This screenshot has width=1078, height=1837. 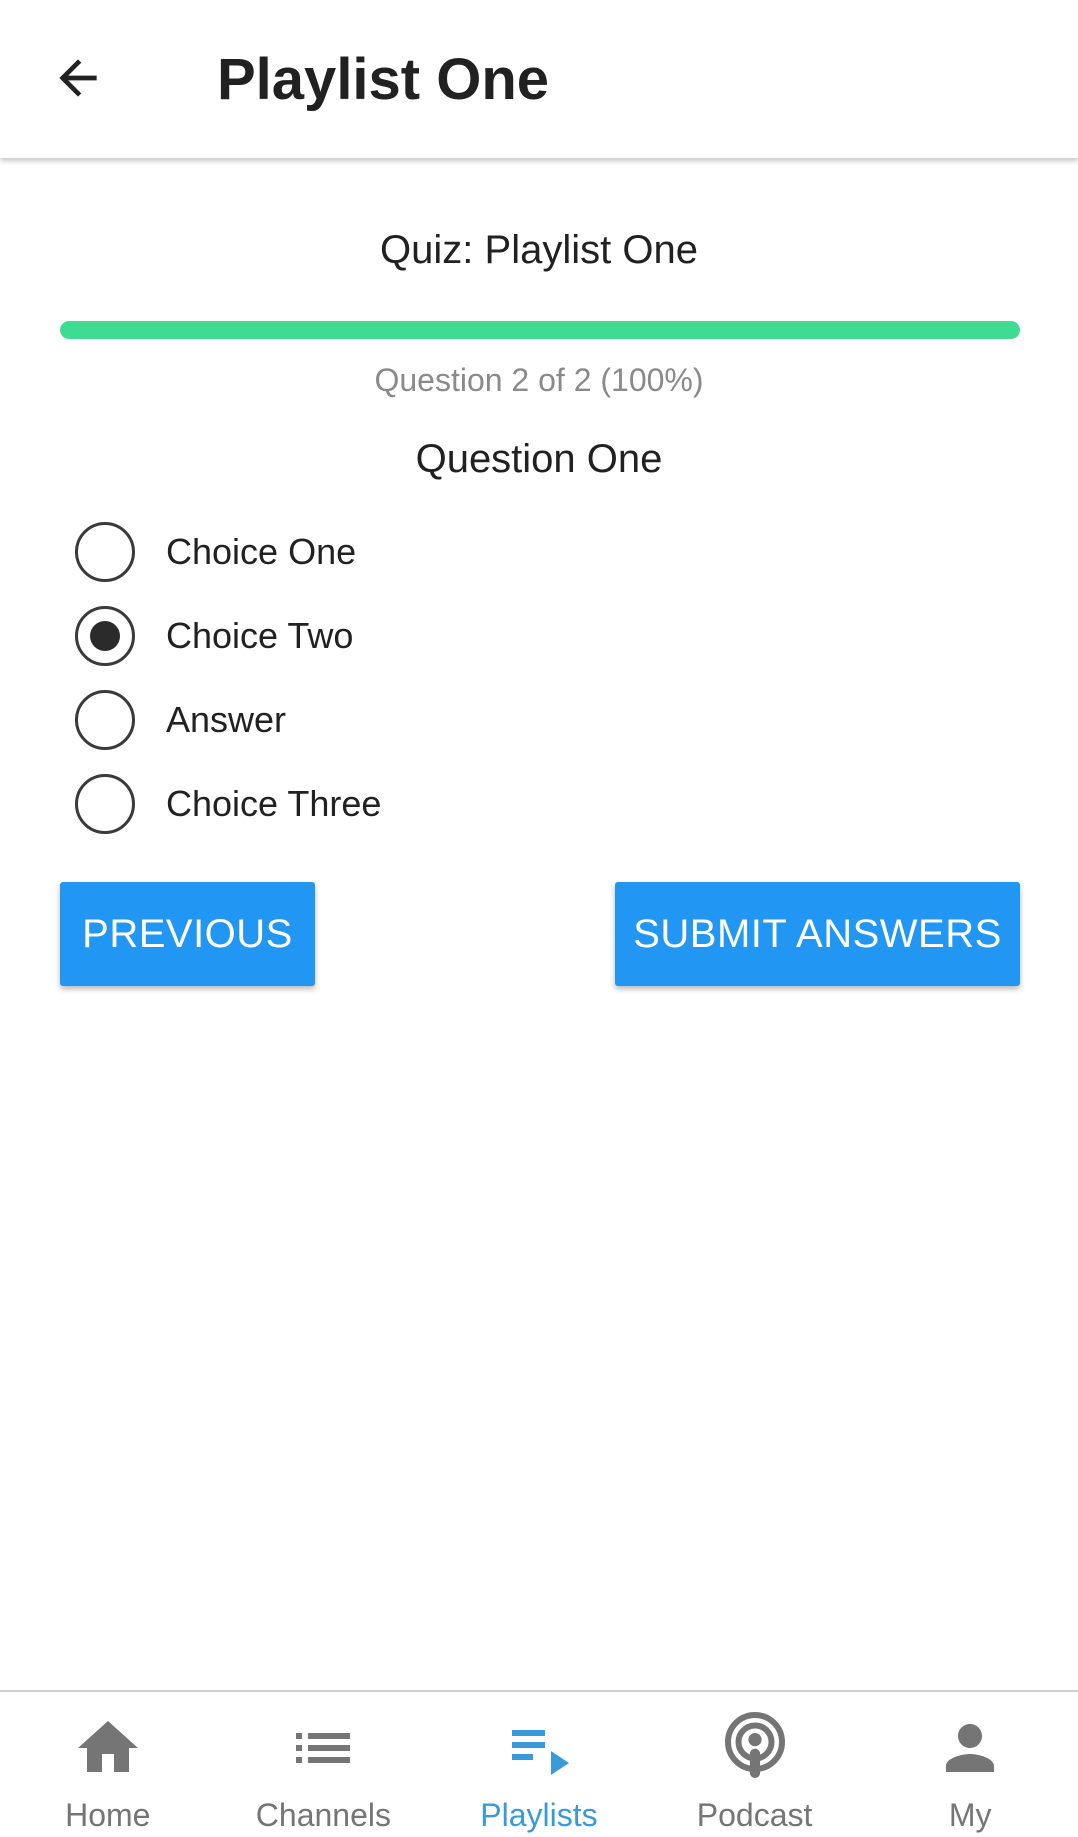 I want to click on nav-label: Channels, so click(x=323, y=1815).